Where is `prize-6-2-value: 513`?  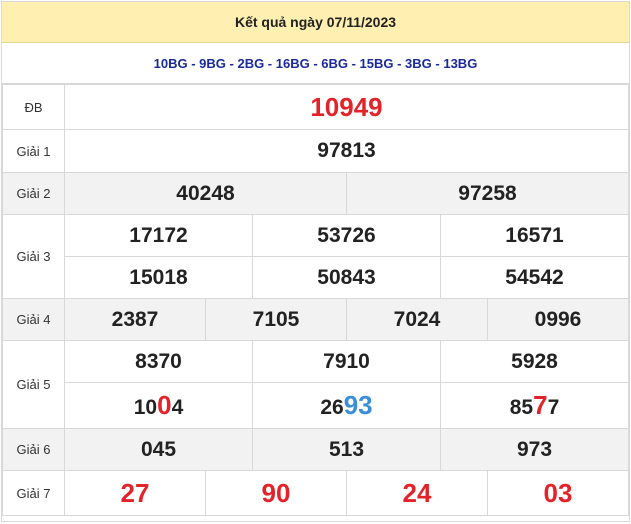
prize-6-2-value: 513 is located at coordinates (346, 449).